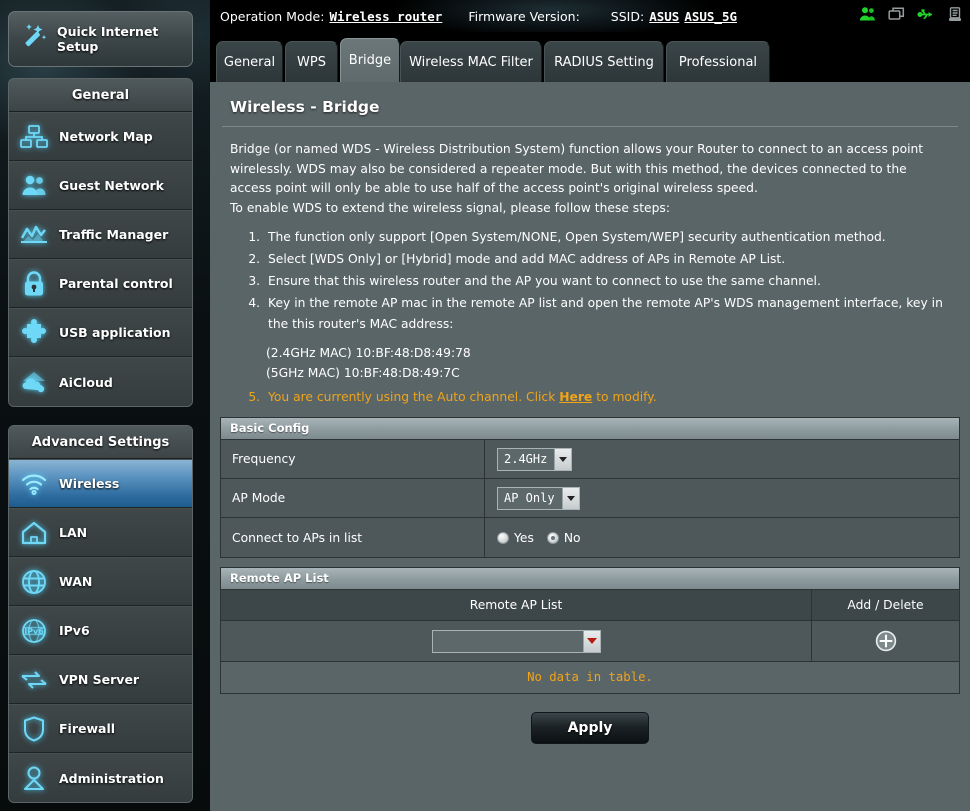  What do you see at coordinates (624, 397) in the screenshot?
I see `step5-text-post: to modify.` at bounding box center [624, 397].